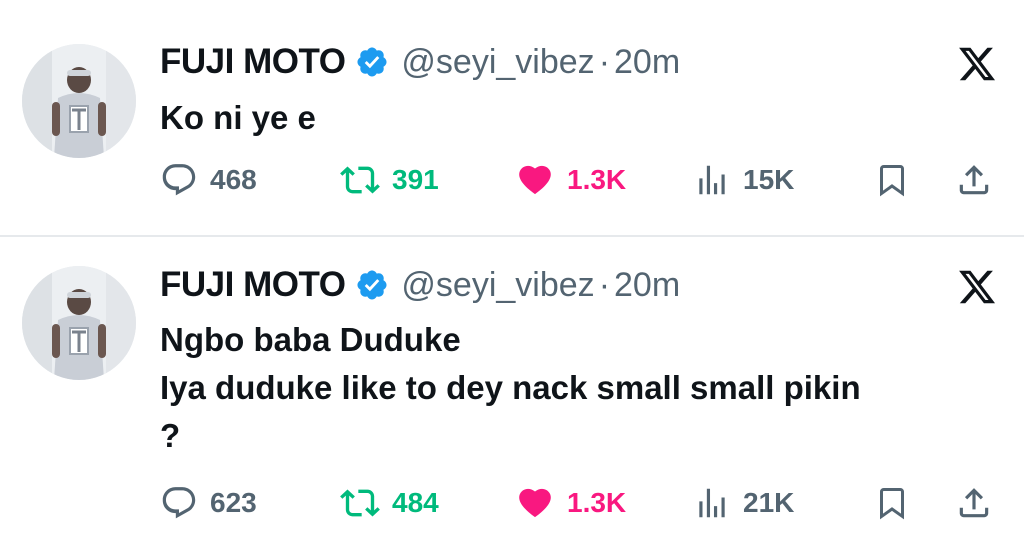 The image size is (1024, 546). I want to click on tweet-text-line: ?, so click(170, 435).